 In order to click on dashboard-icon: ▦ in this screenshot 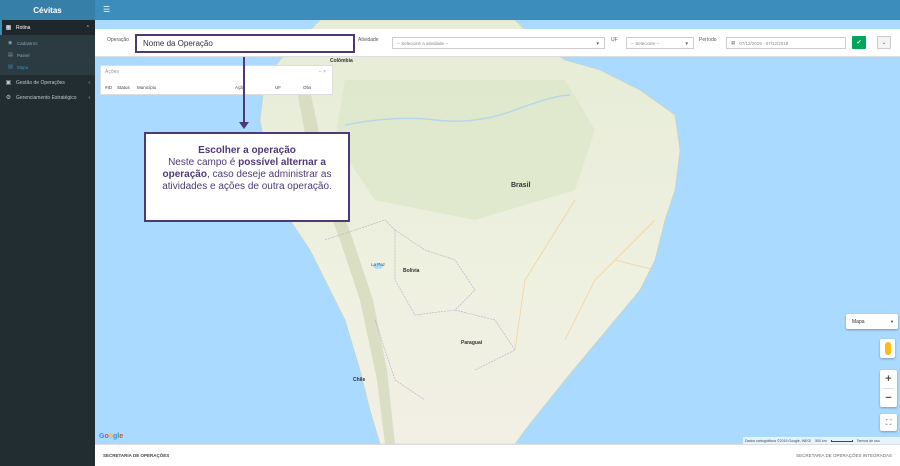, I will do `click(8, 28)`.